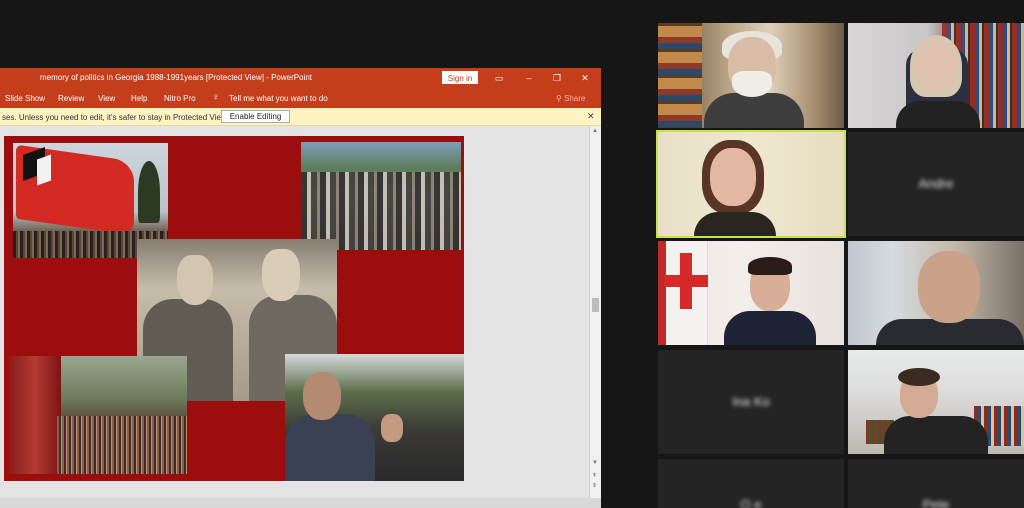 This screenshot has width=1024, height=508. What do you see at coordinates (595, 305) in the screenshot?
I see `scroll-thumb` at bounding box center [595, 305].